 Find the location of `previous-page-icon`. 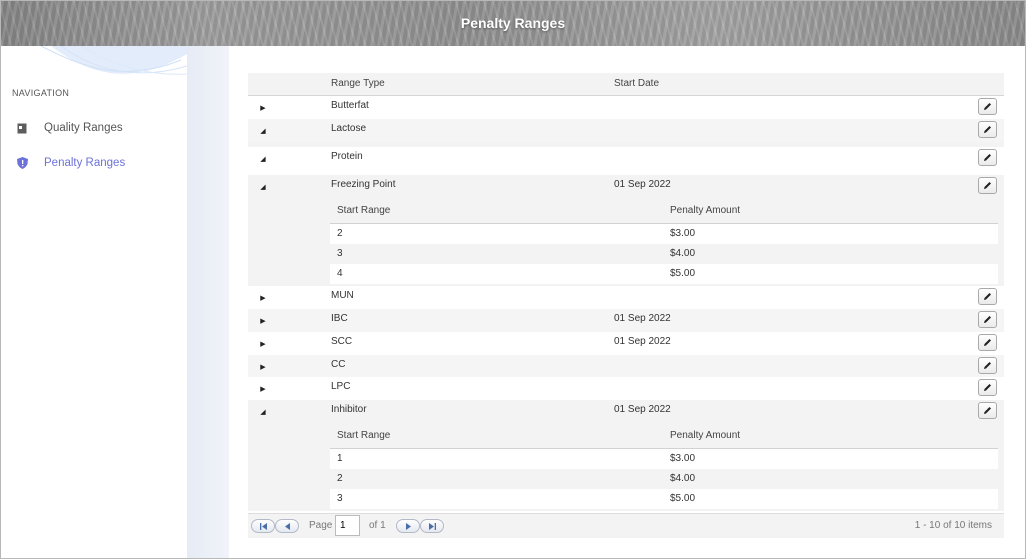

previous-page-icon is located at coordinates (287, 526).